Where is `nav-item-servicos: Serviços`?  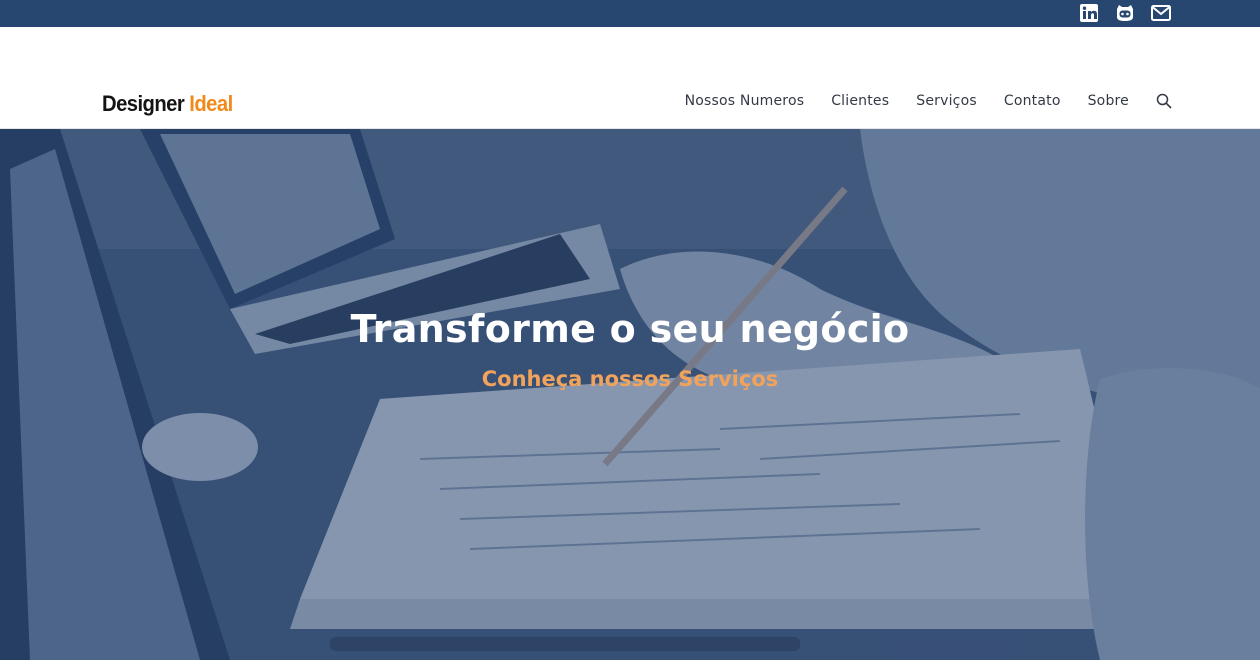
nav-item-servicos: Serviços is located at coordinates (946, 101).